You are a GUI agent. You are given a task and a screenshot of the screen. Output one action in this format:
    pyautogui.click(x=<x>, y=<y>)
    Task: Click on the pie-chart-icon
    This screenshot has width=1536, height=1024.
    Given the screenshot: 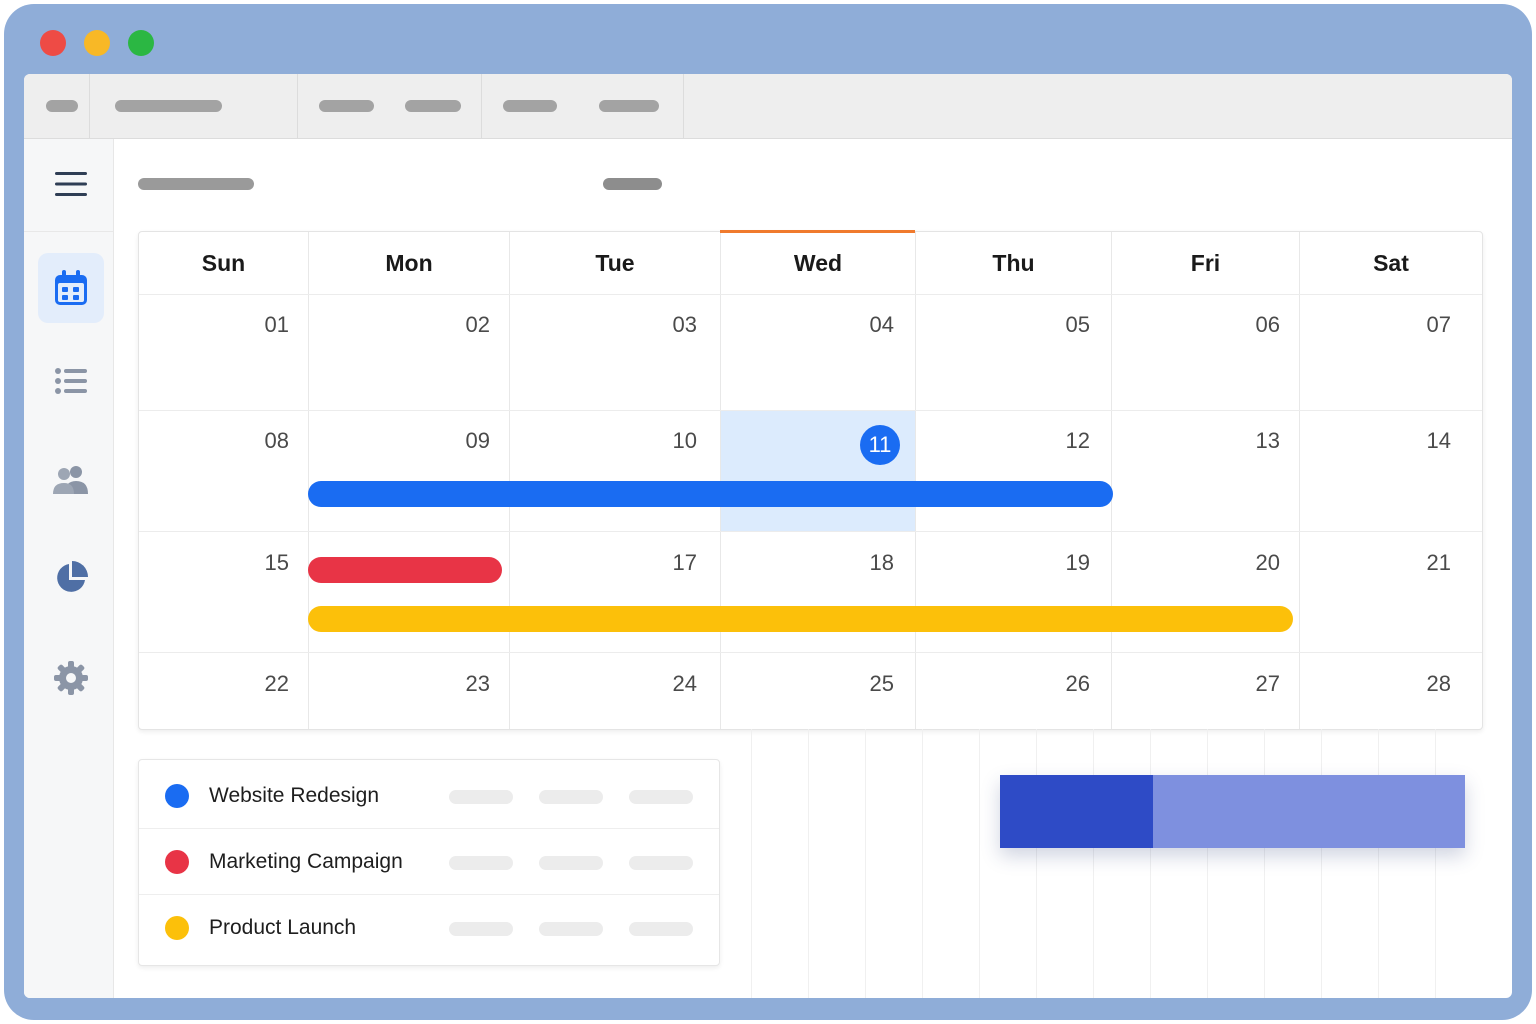 What is the action you would take?
    pyautogui.click(x=72, y=576)
    